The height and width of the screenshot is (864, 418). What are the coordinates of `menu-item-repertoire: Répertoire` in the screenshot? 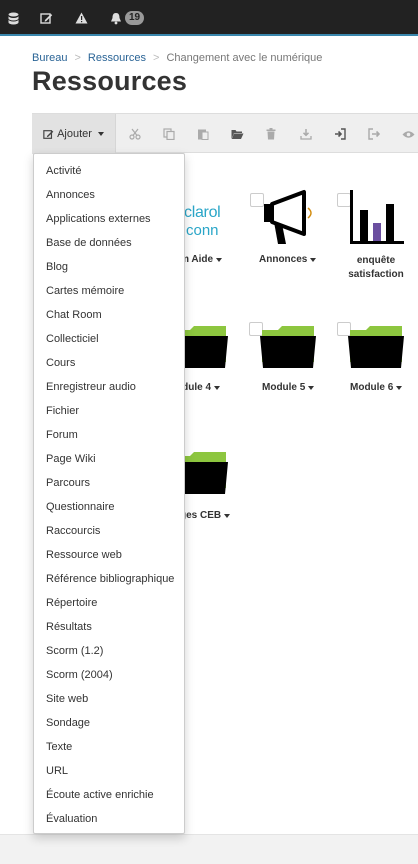 It's located at (109, 603).